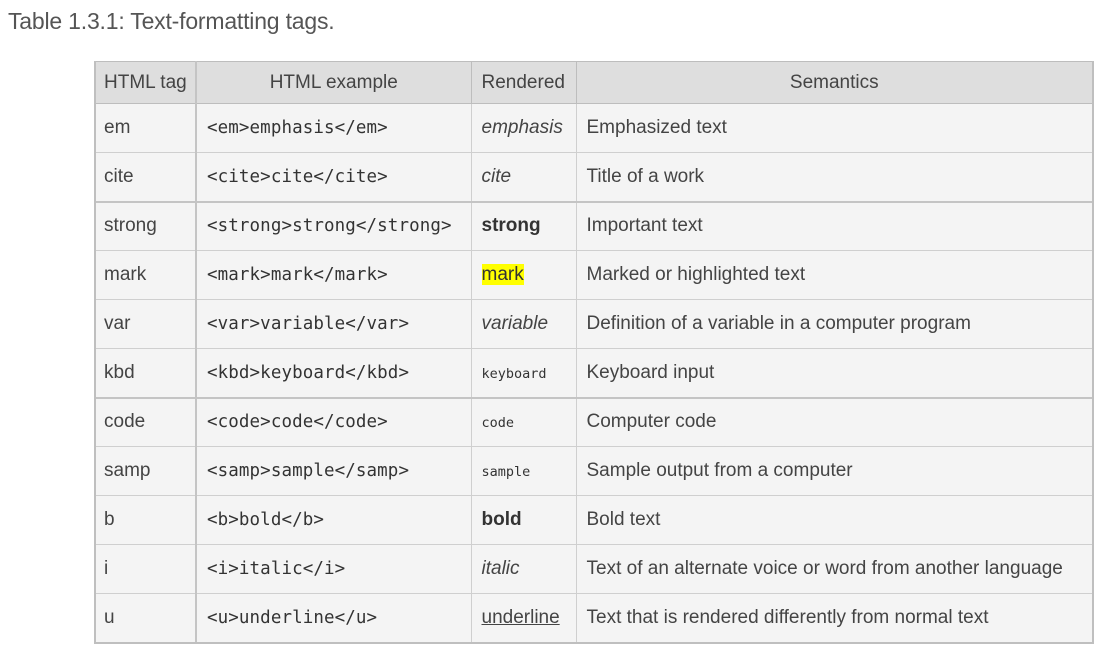  Describe the element at coordinates (834, 520) in the screenshot. I see `cell-semantics: Bold text` at that location.